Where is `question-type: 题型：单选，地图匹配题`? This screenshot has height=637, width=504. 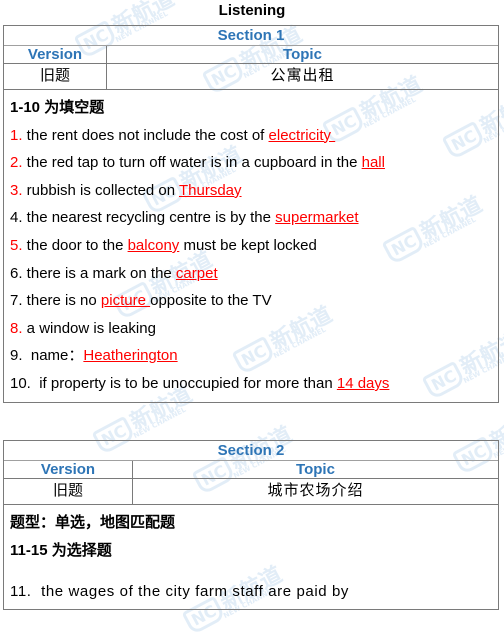 question-type: 题型：单选，地图匹配题 is located at coordinates (93, 522).